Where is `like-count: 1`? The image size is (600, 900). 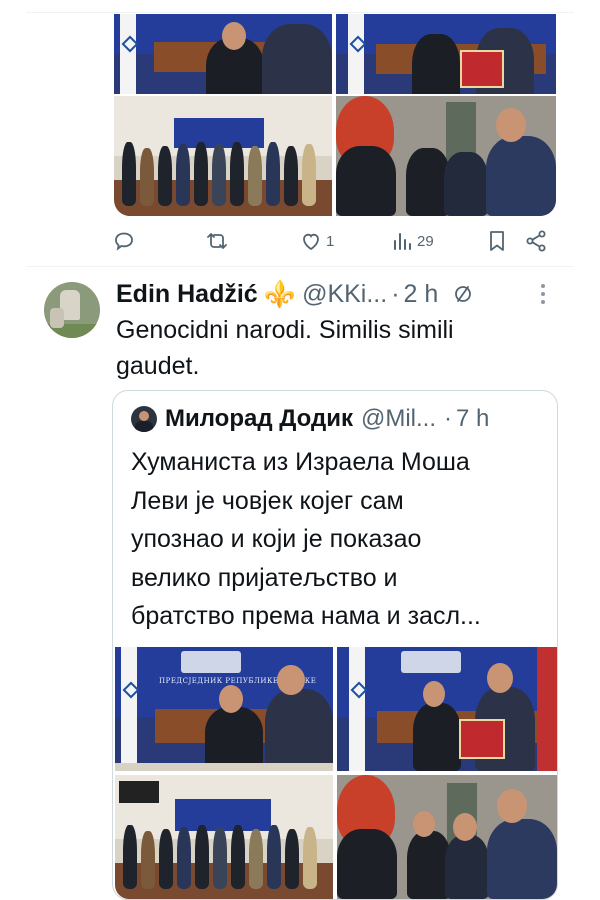 like-count: 1 is located at coordinates (330, 241).